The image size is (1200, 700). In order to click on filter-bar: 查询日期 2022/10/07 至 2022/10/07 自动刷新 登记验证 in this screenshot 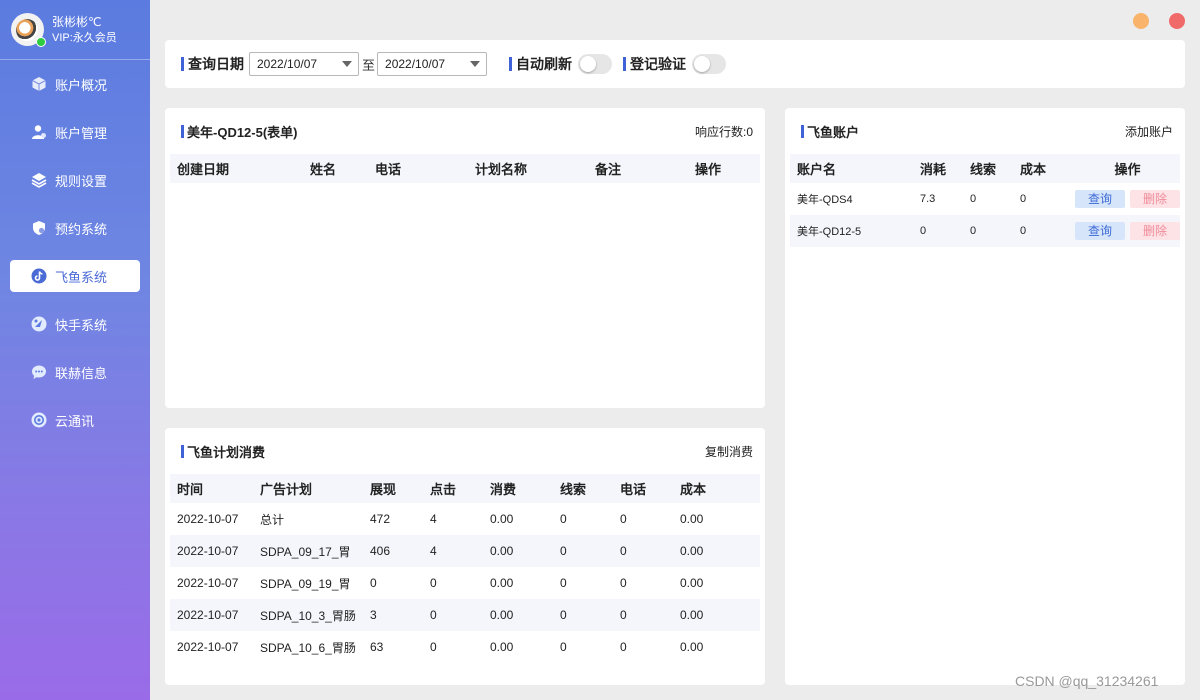, I will do `click(675, 64)`.